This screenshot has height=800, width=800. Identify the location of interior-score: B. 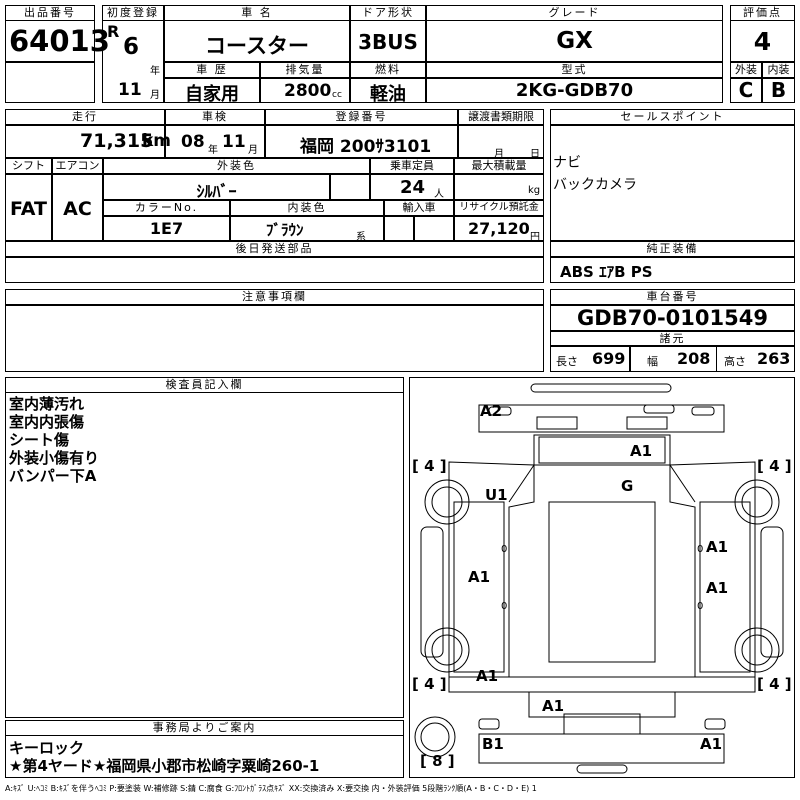
(778, 90).